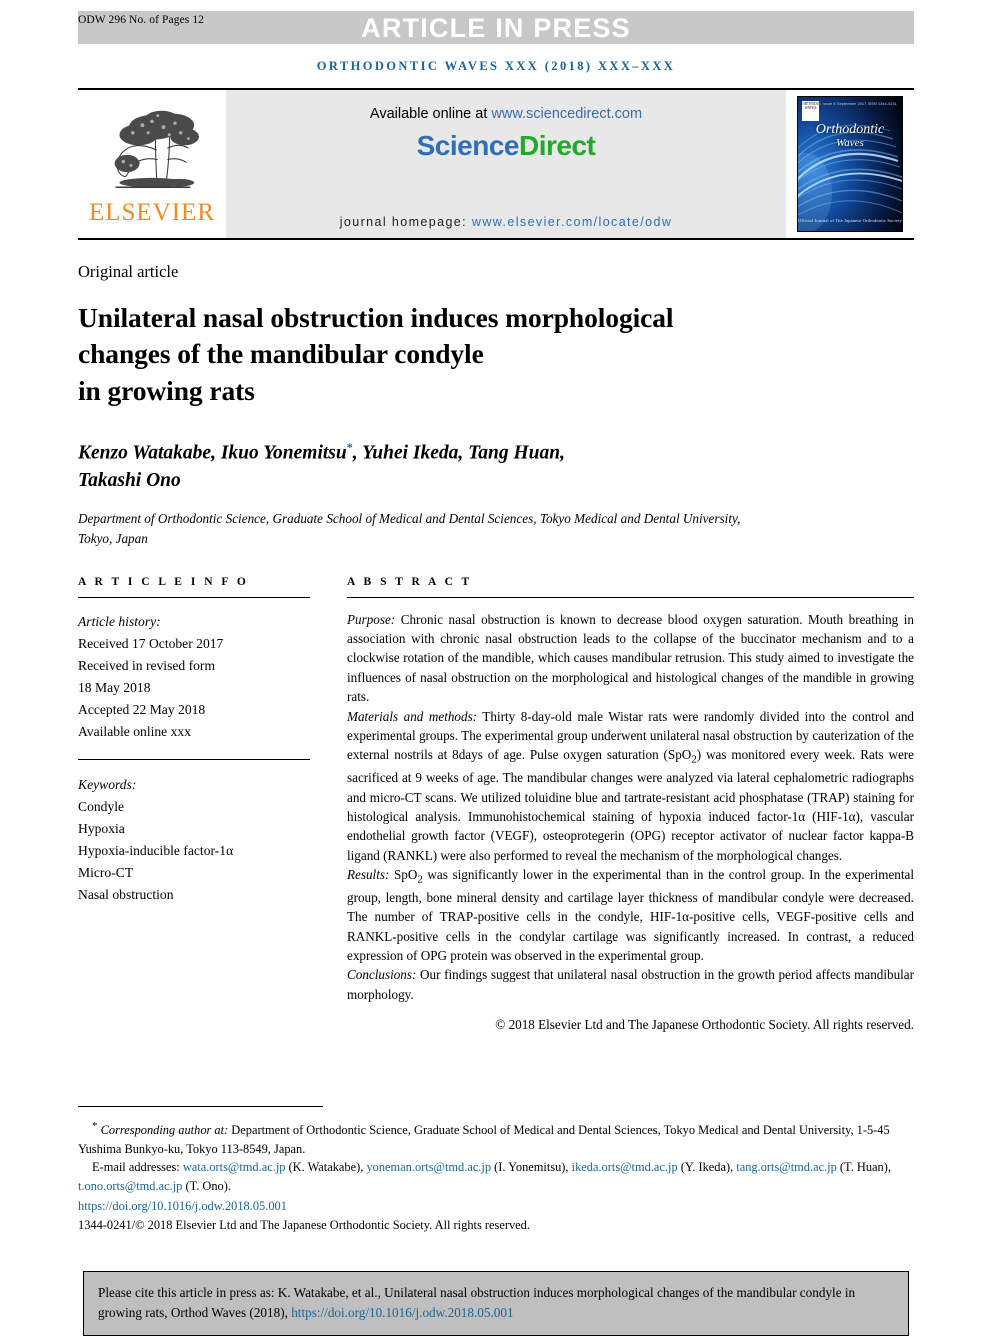 This screenshot has height=1336, width=992. I want to click on journal-homepage-label: journal homepage:, so click(405, 222).